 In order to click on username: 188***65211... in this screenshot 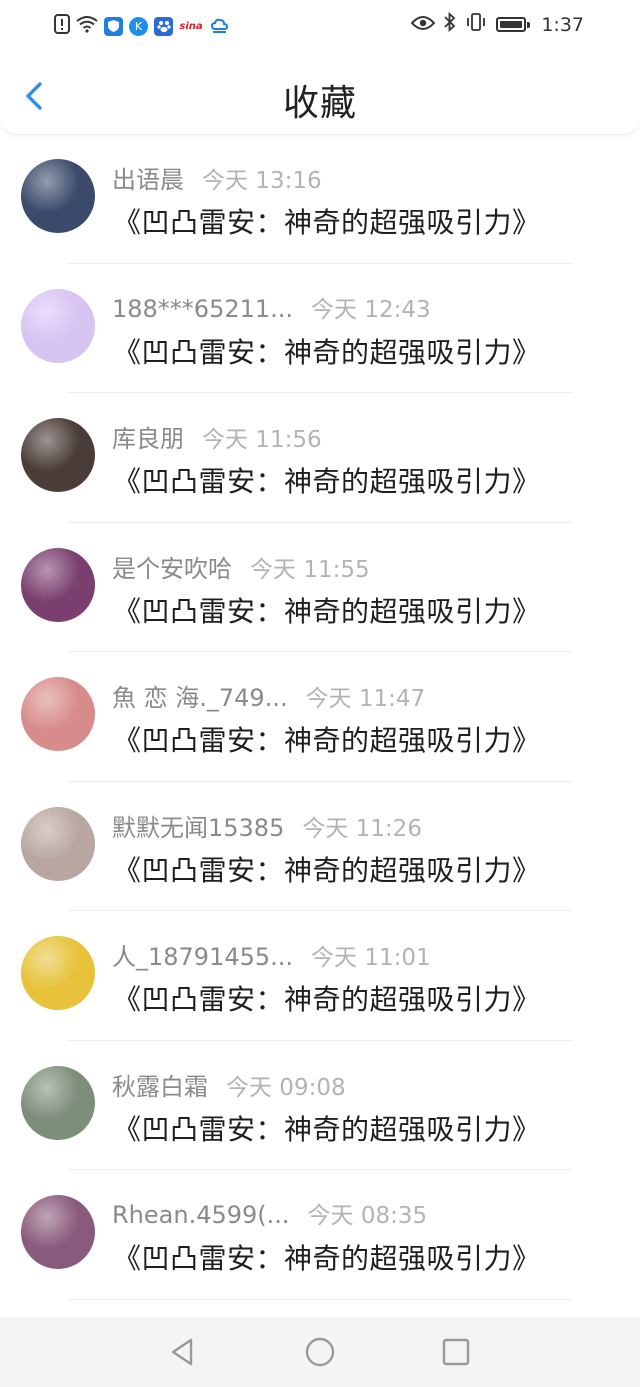, I will do `click(202, 309)`.